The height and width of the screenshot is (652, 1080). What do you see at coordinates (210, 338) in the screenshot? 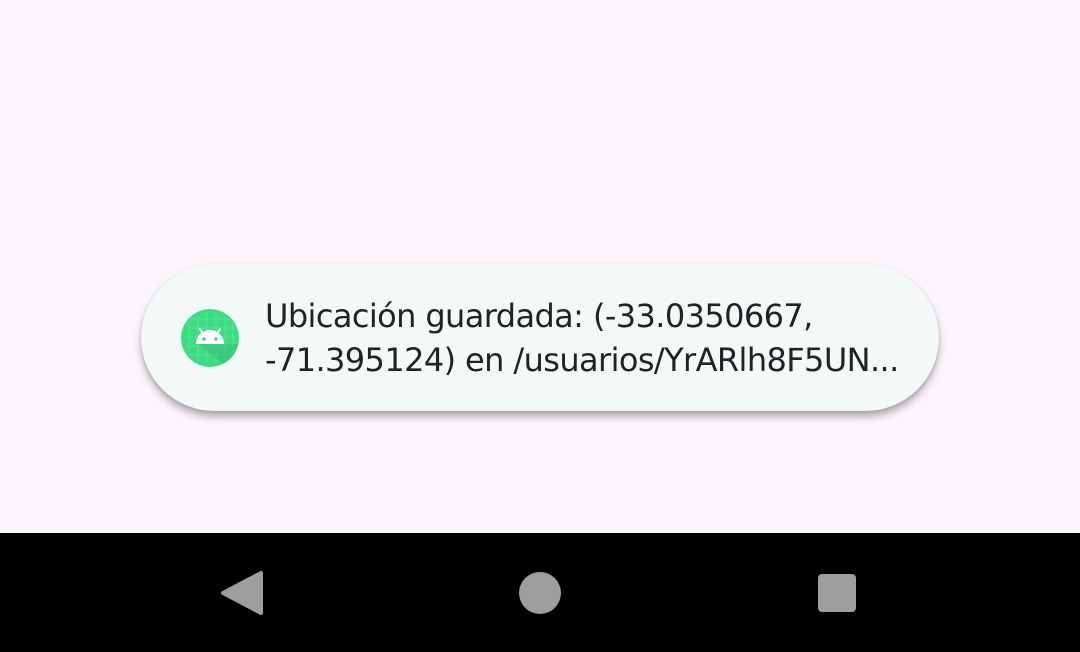
I see `android-app-icon` at bounding box center [210, 338].